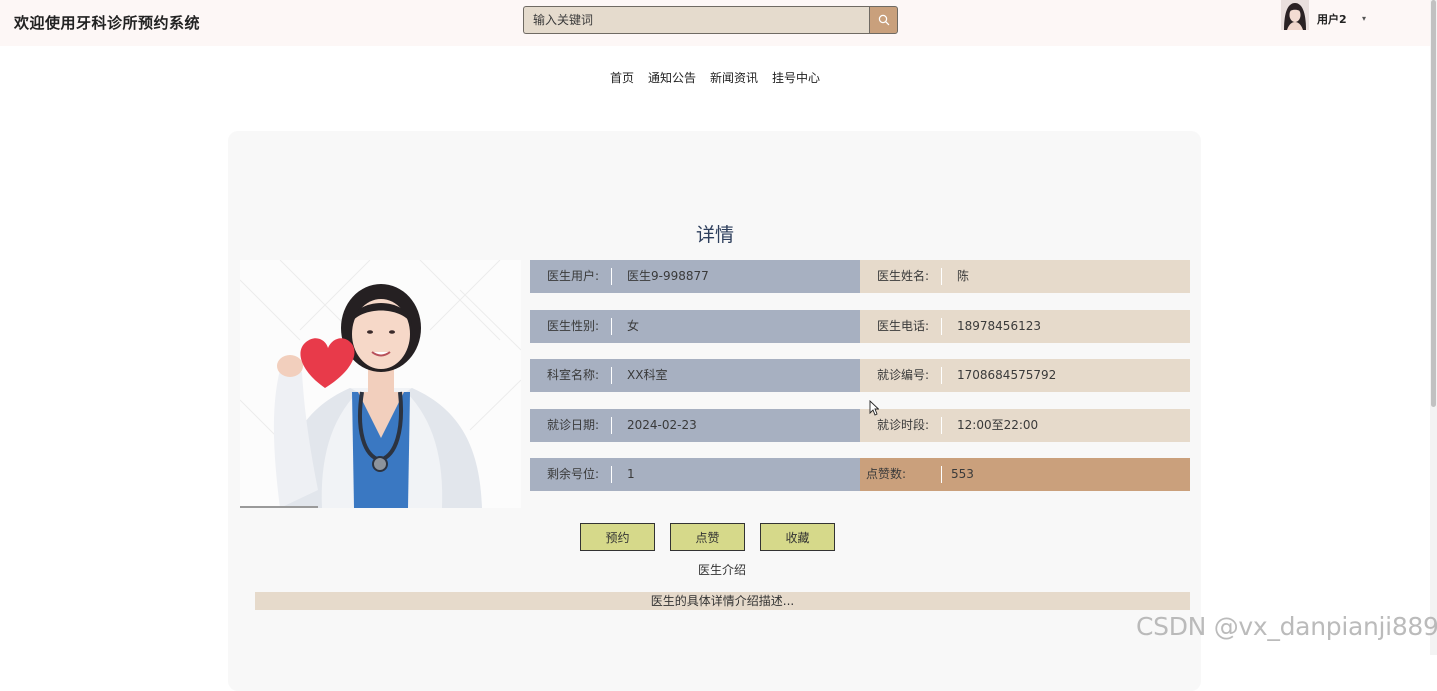 The width and height of the screenshot is (1437, 691). Describe the element at coordinates (633, 326) in the screenshot. I see `field-value: 女` at that location.